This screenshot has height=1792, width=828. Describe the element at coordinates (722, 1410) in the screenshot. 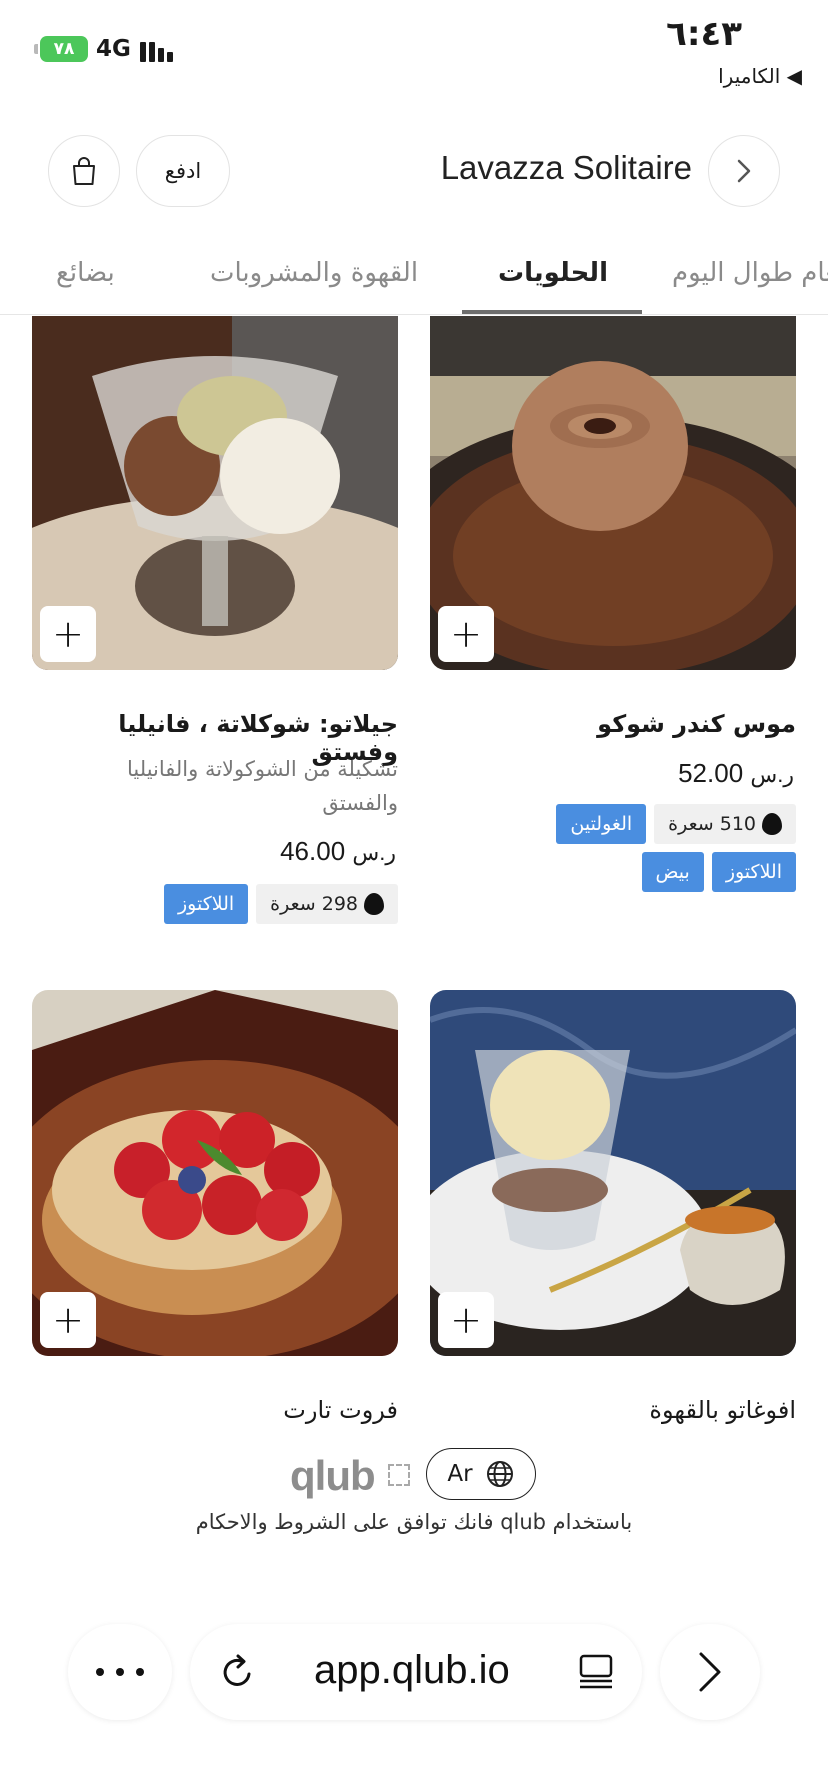

I see `item-name: افوغاتو بالقهوة` at that location.